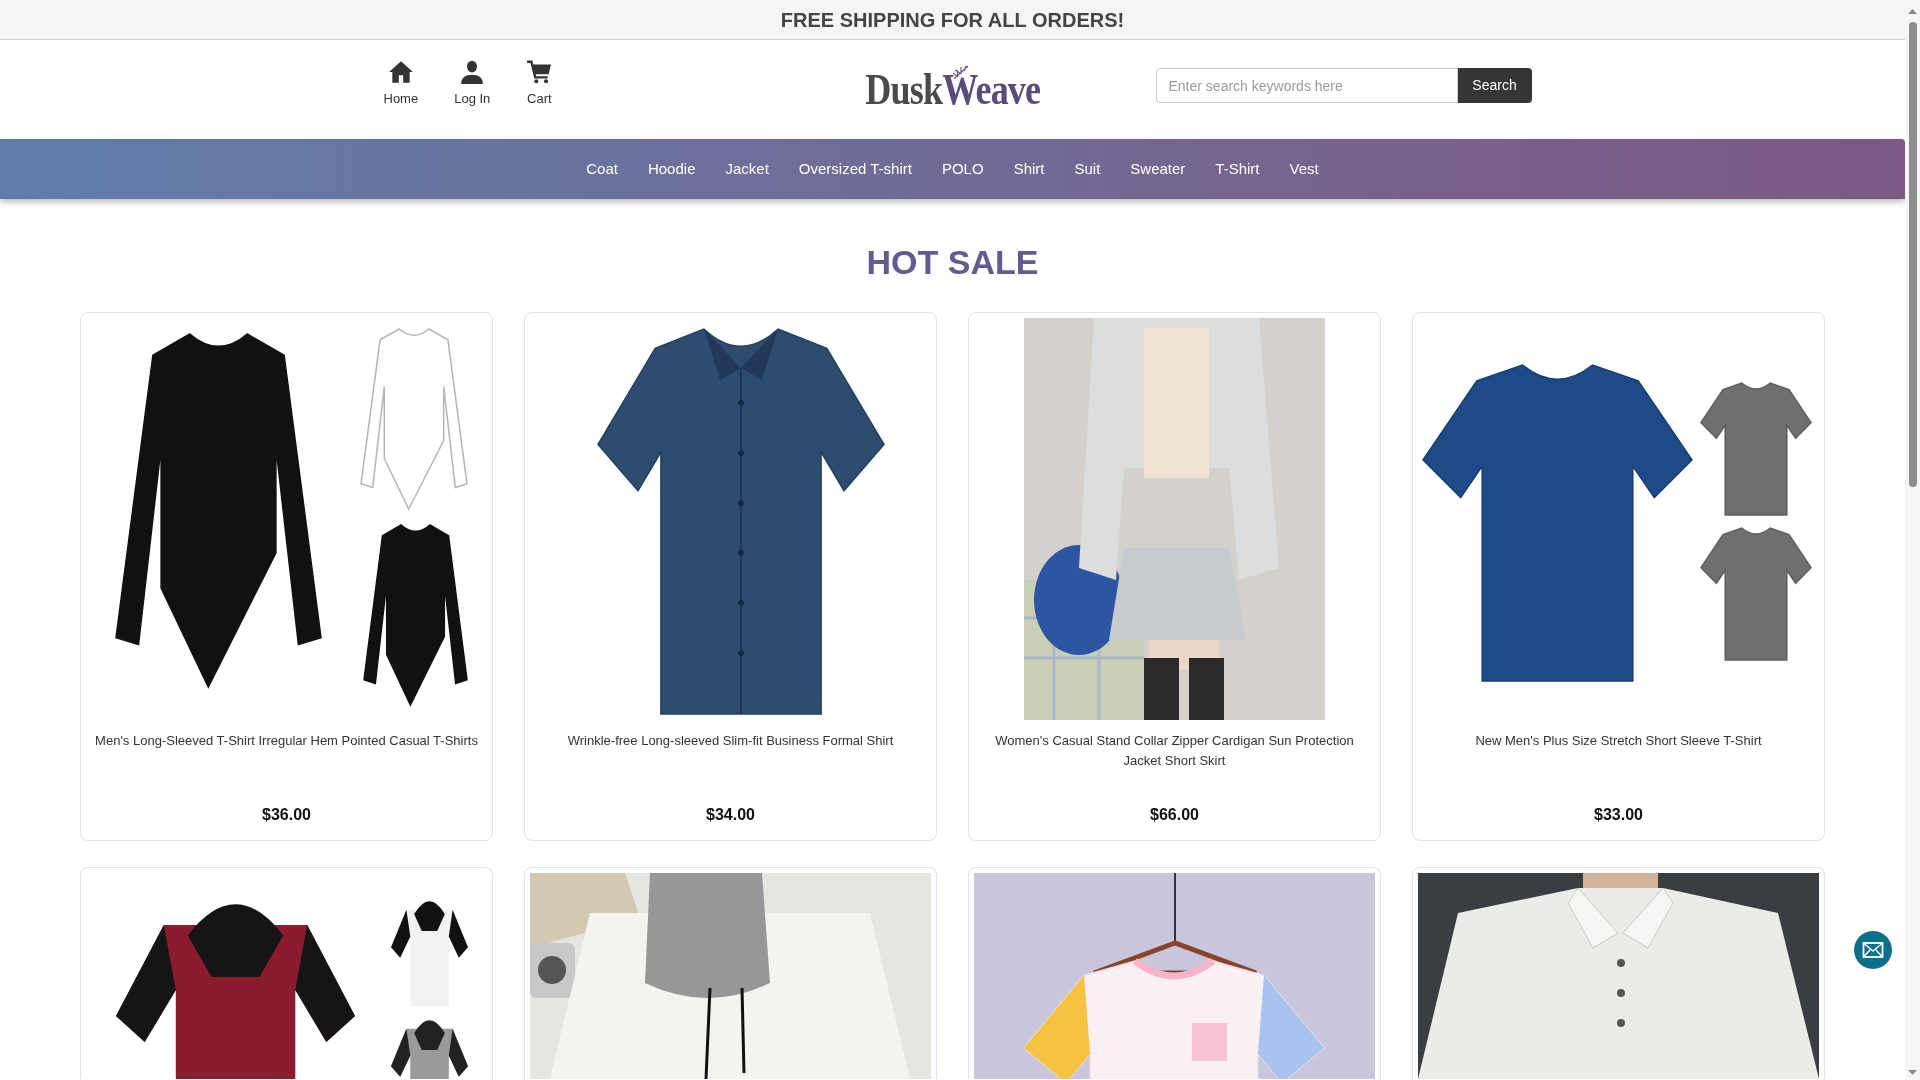 The height and width of the screenshot is (1080, 1920). What do you see at coordinates (286, 576) in the screenshot?
I see `product-card: Men's Long-Sleeved T-Shirt Irregular Hem Pointed Casual T-Shirts $36.00` at bounding box center [286, 576].